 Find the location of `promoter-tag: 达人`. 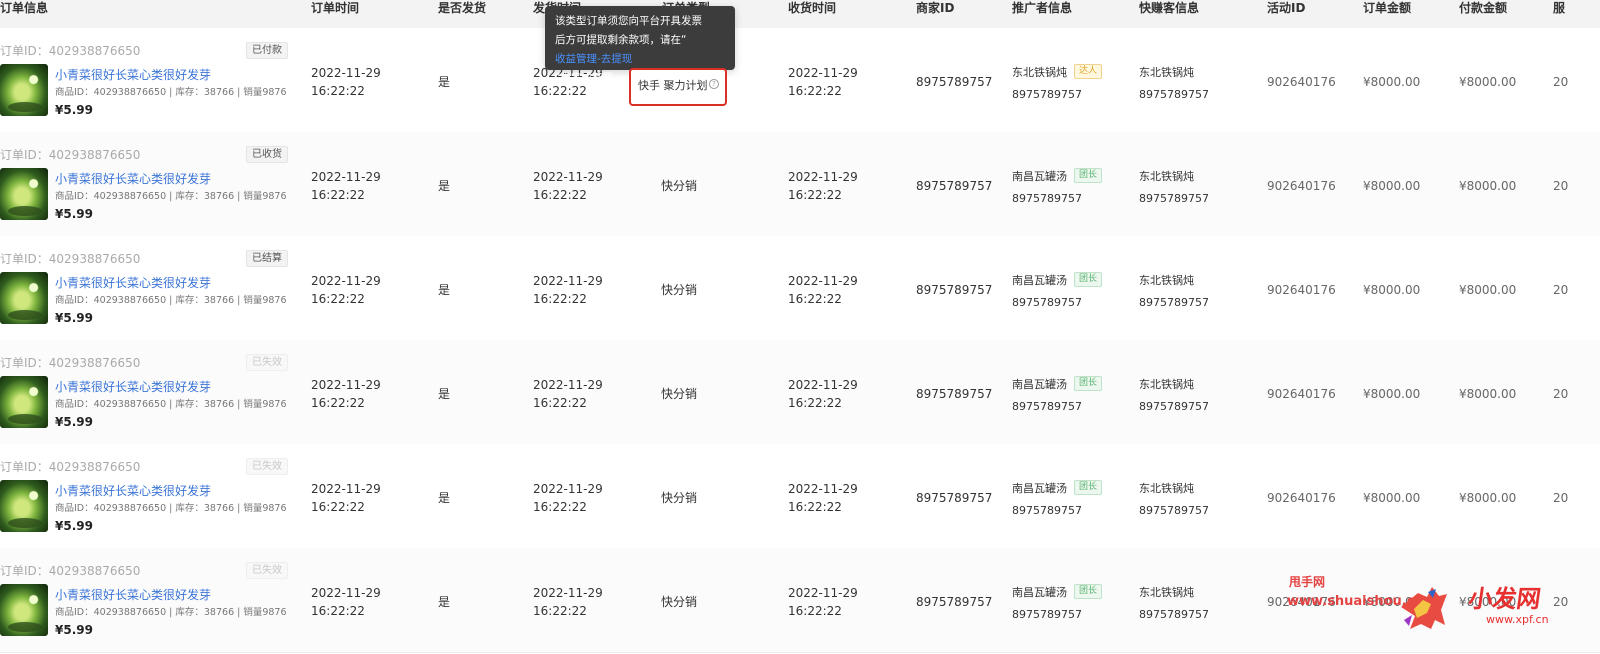

promoter-tag: 达人 is located at coordinates (1088, 71).